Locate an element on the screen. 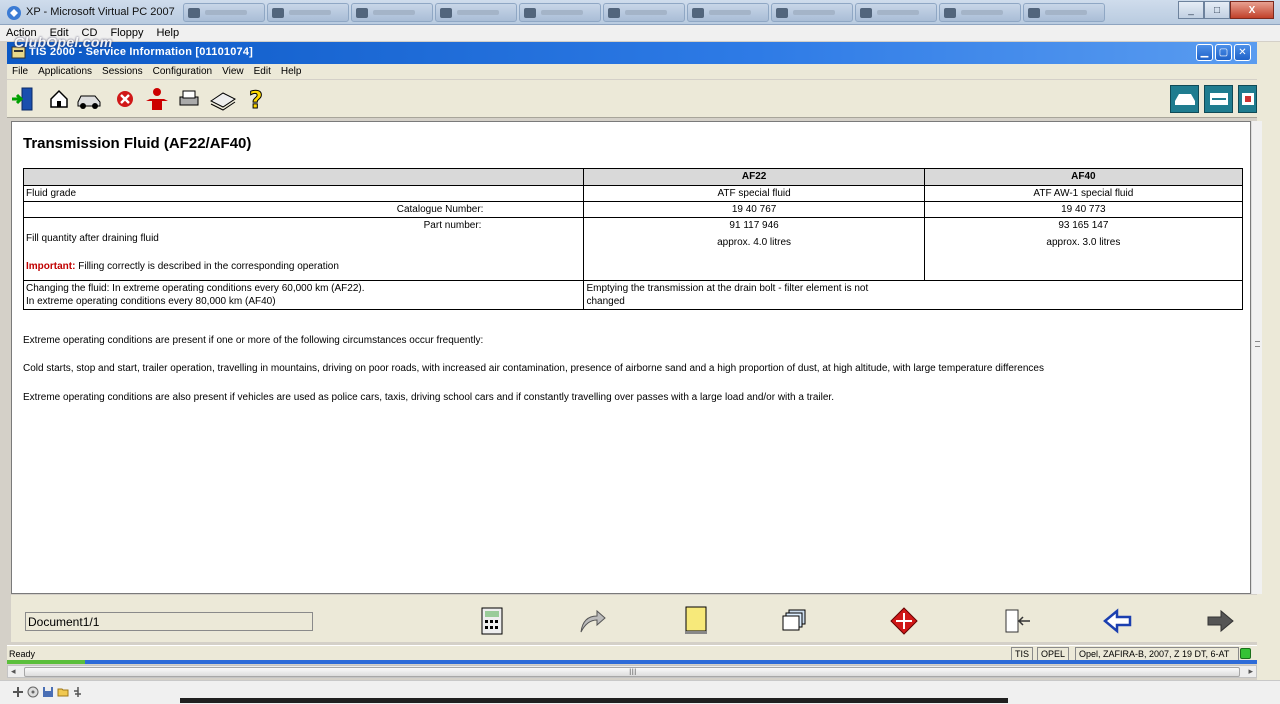  help-icon: ? is located at coordinates (257, 99).